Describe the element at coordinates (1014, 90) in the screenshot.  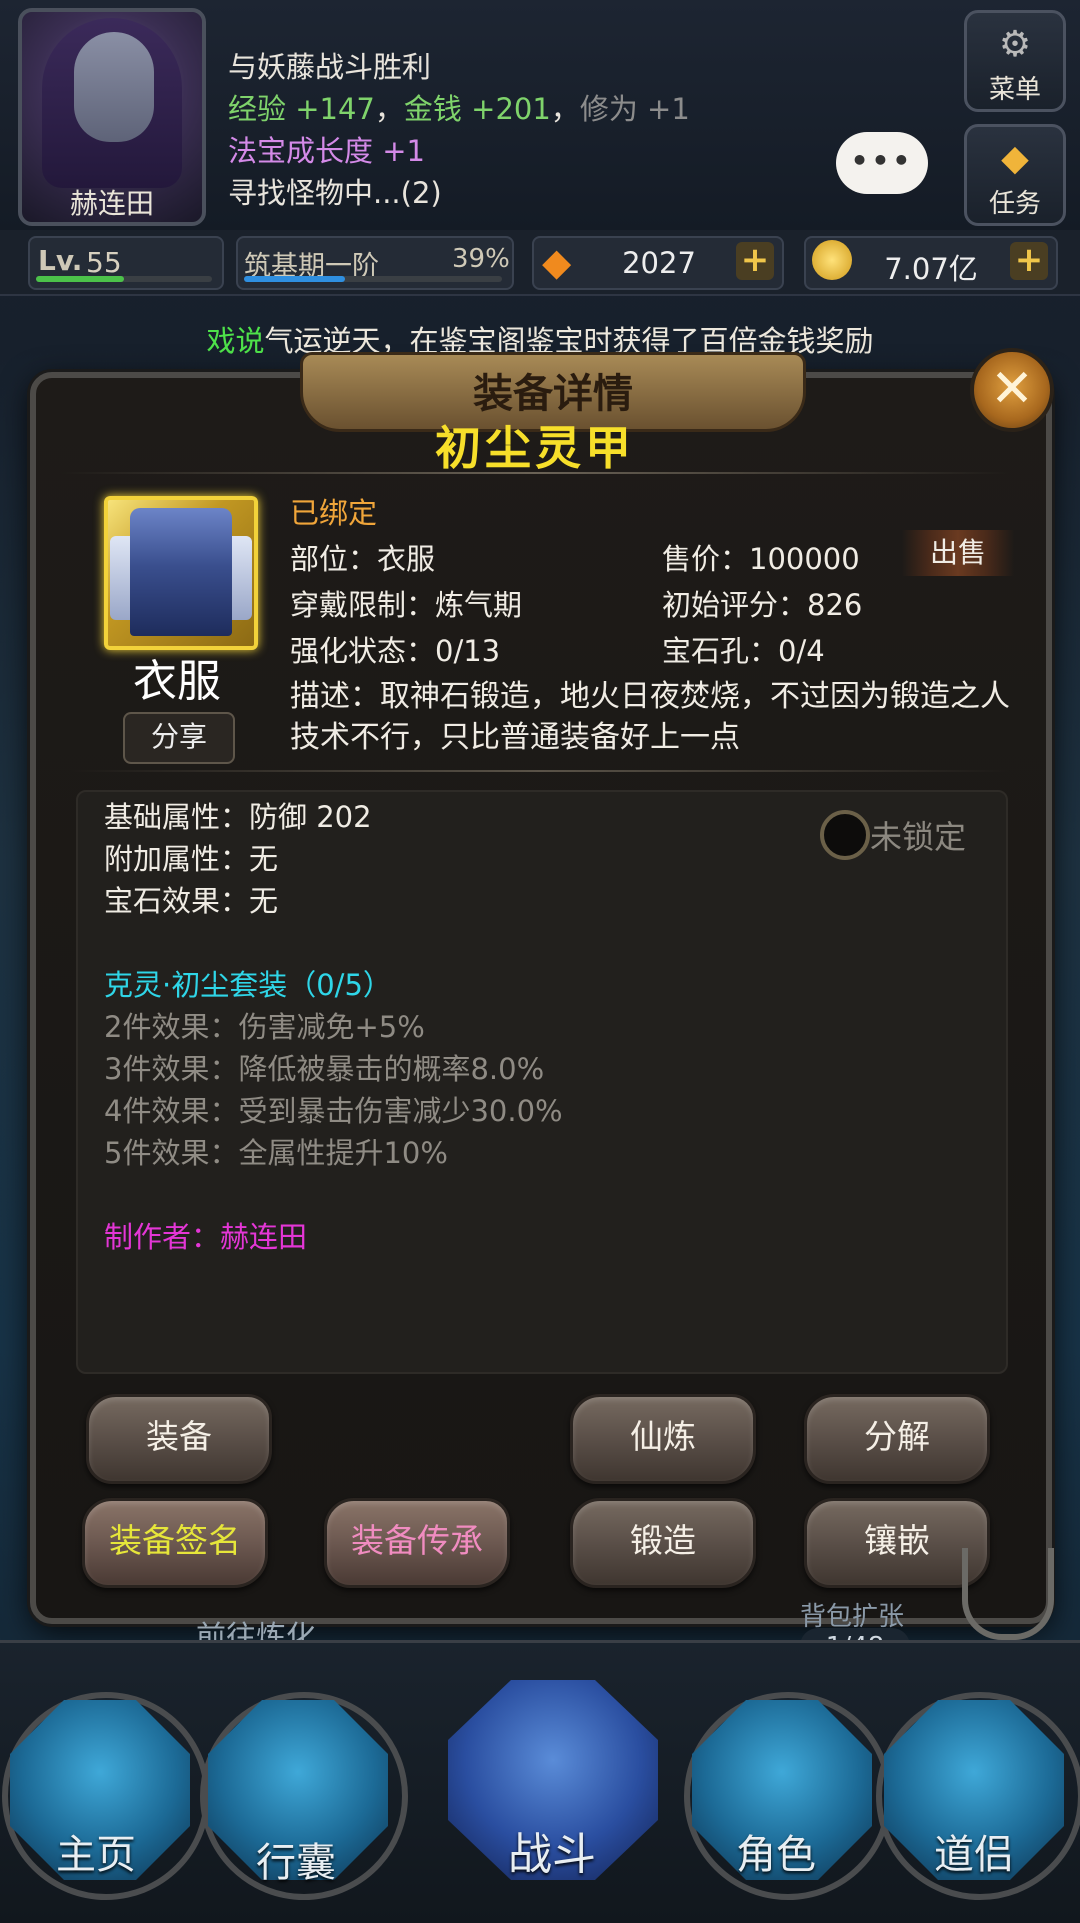
I see `menu-label: 菜单` at that location.